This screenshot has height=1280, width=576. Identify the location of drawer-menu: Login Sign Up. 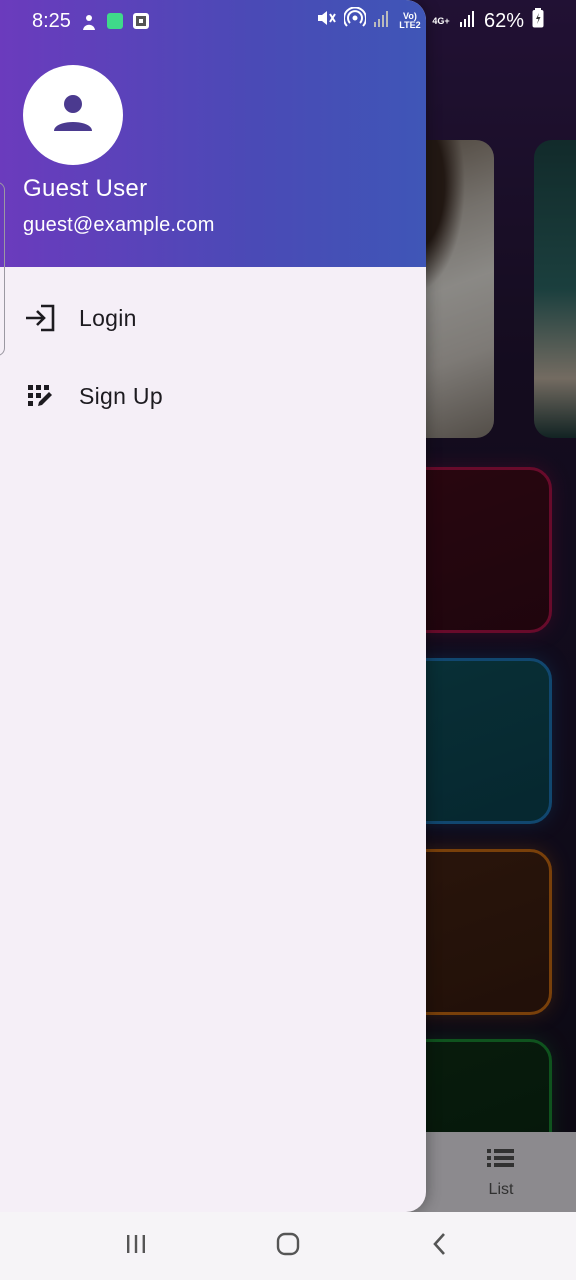
(213, 351).